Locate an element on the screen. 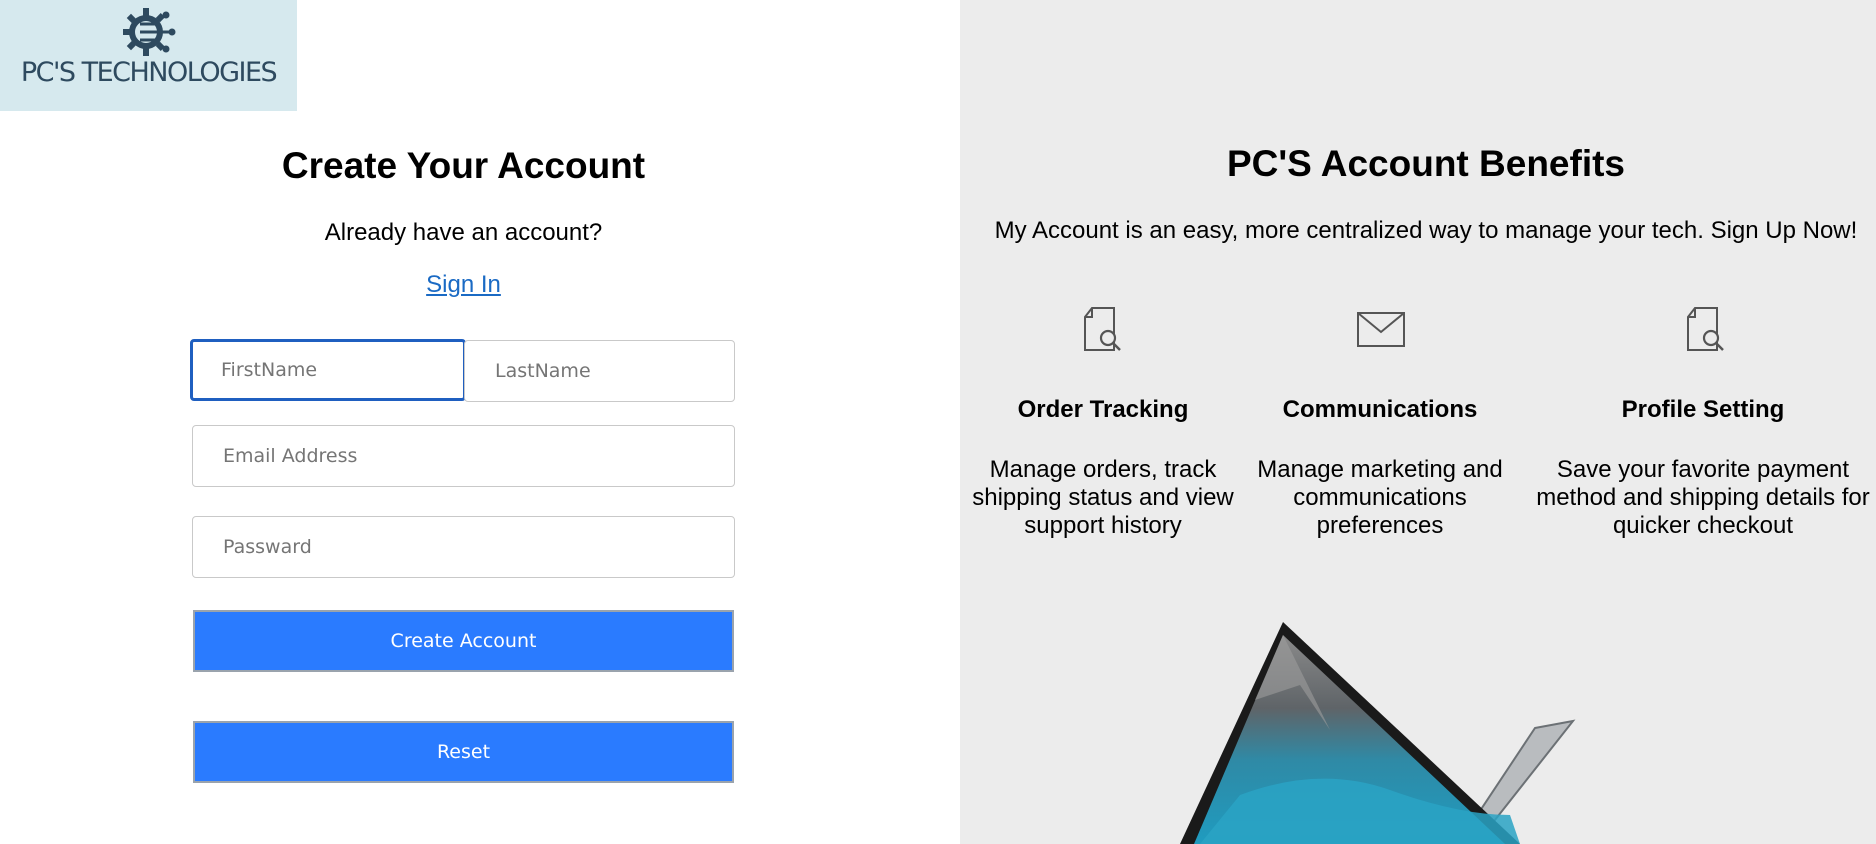 The image size is (1876, 844). gear-circuit-icon is located at coordinates (149, 32).